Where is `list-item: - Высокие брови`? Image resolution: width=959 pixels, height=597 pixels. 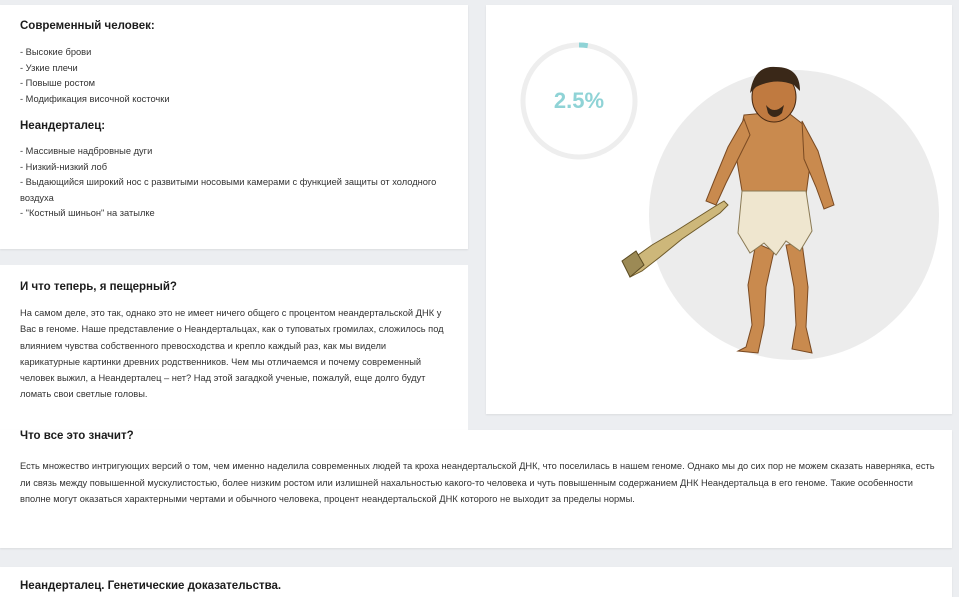 list-item: - Высокие брови is located at coordinates (56, 52).